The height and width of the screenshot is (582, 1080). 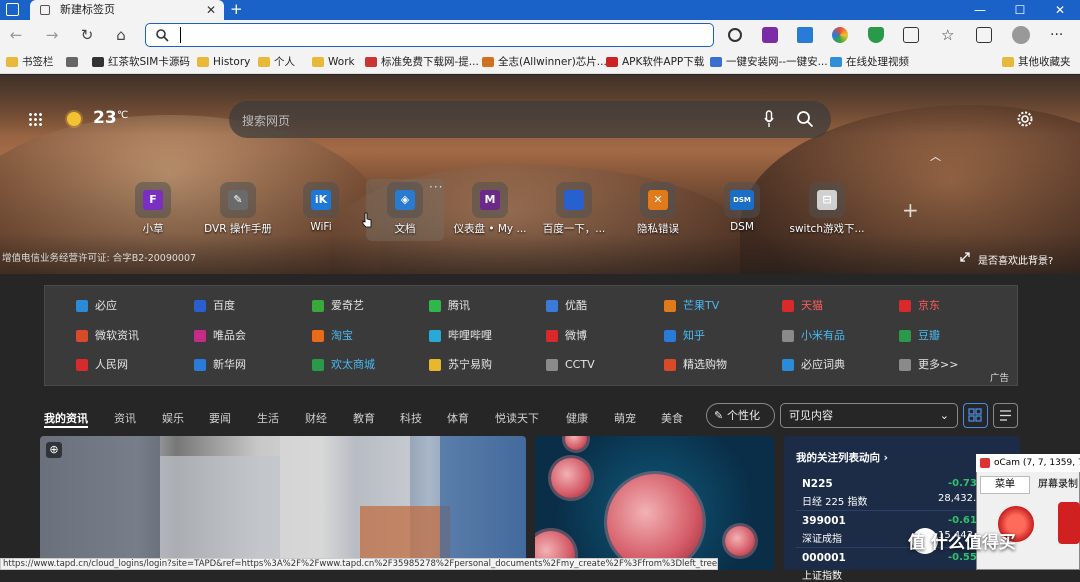 What do you see at coordinates (321, 210) in the screenshot?
I see `shortcut-tile: iK WiFi` at bounding box center [321, 210].